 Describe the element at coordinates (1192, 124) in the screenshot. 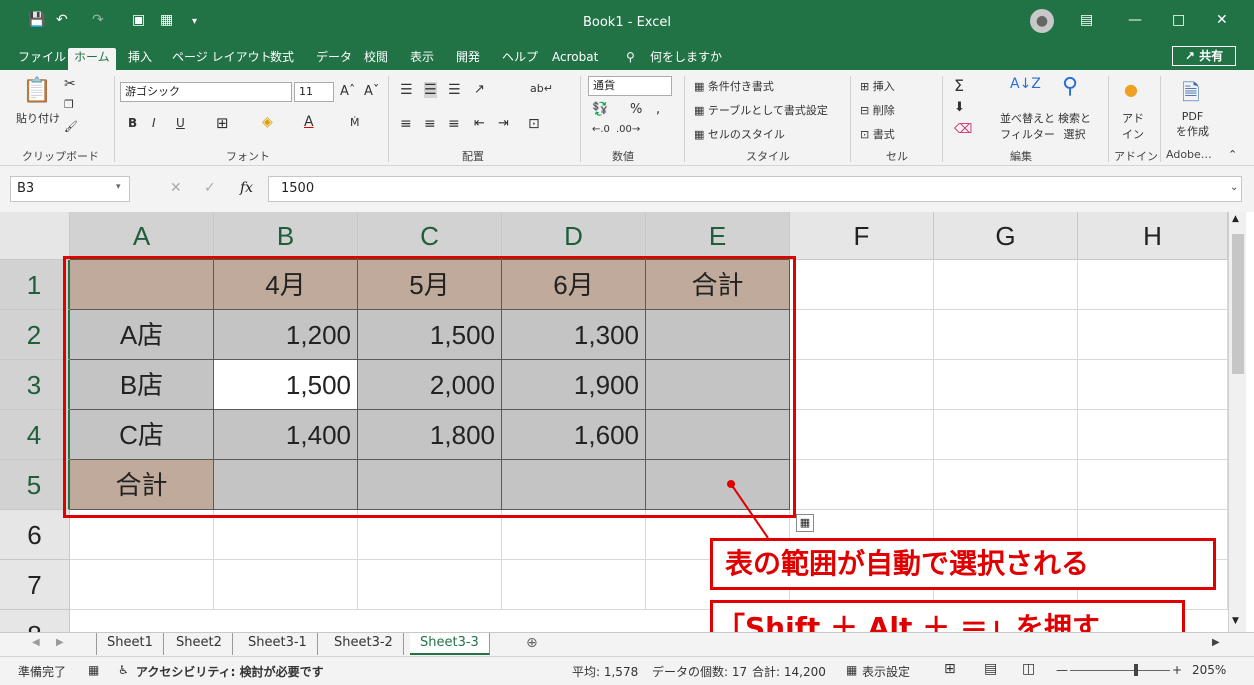

I see `pdf-label: PDF を作成` at that location.